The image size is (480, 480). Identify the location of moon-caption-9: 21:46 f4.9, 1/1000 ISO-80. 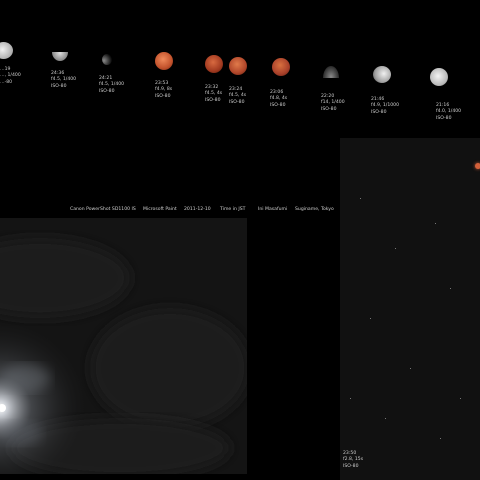
(385, 106).